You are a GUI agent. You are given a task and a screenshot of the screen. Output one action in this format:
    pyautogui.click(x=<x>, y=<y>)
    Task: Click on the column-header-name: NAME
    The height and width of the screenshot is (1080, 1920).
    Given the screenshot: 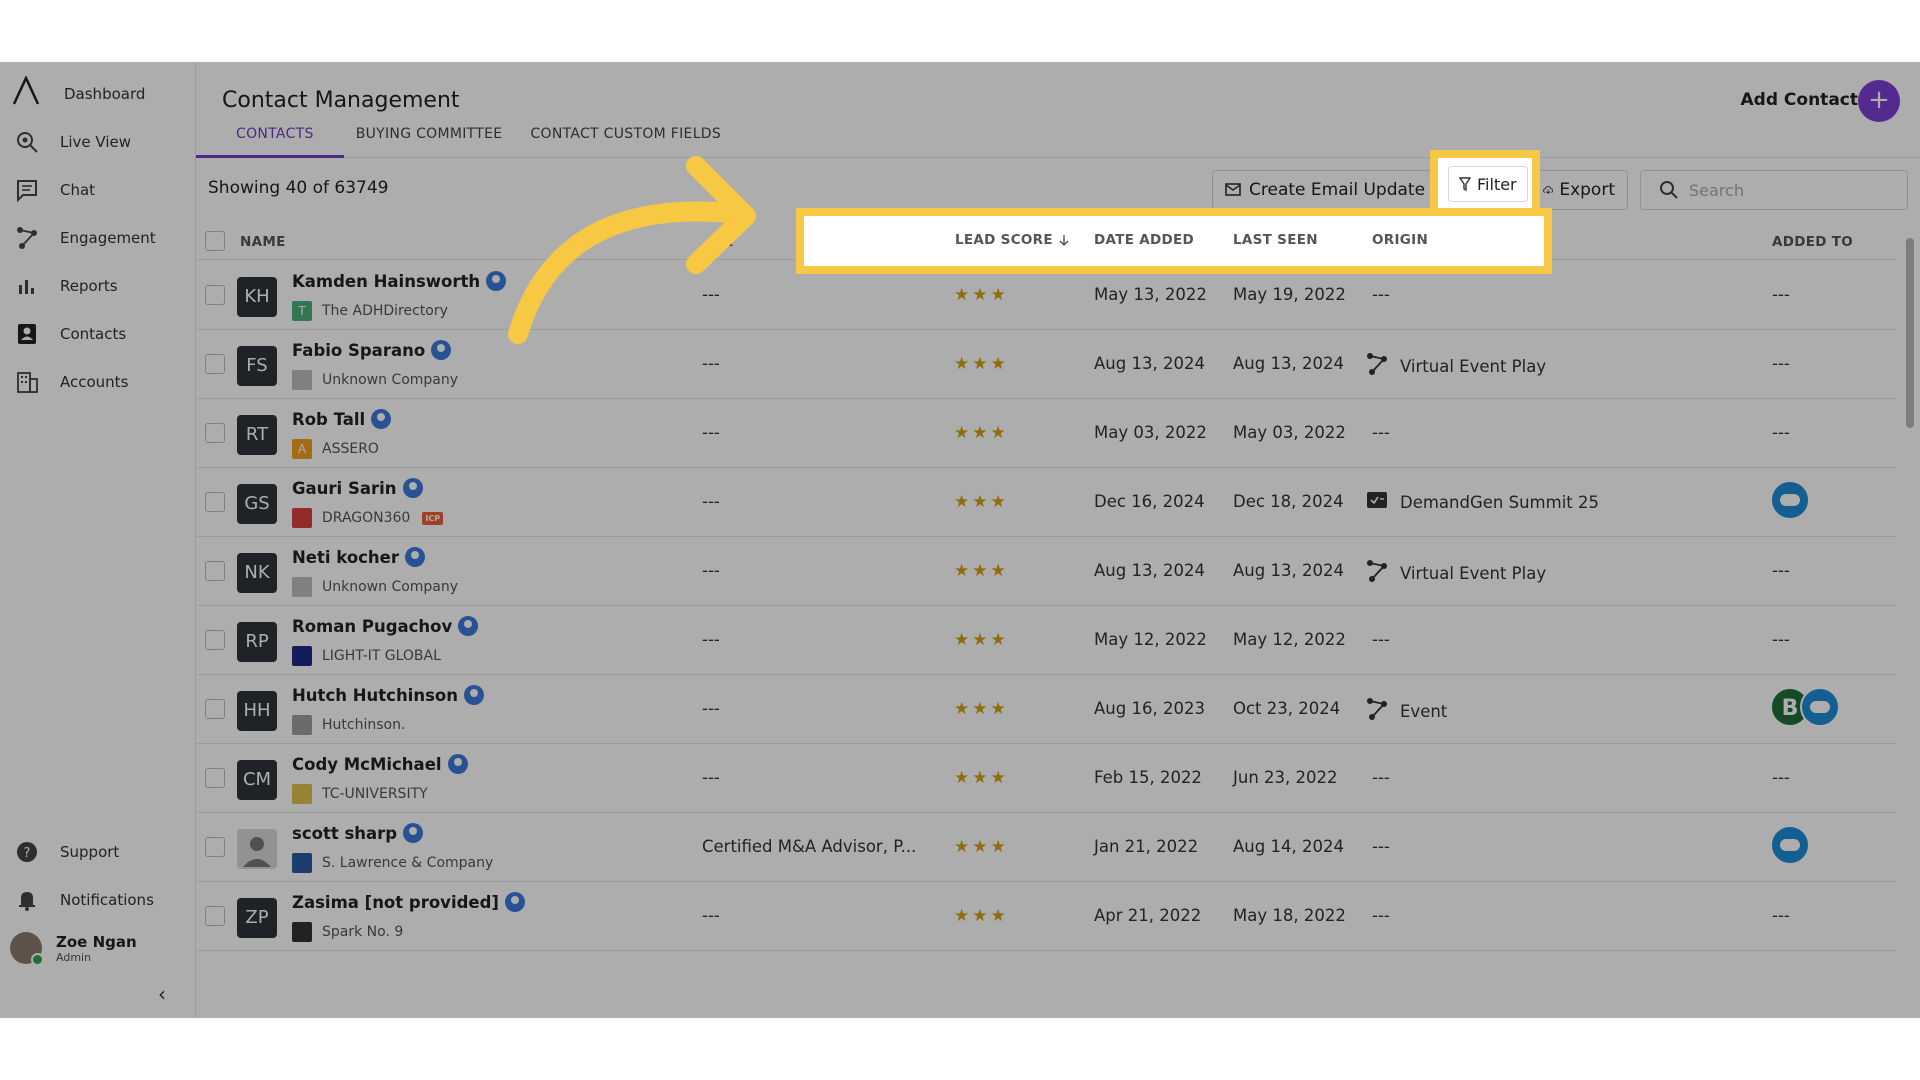 What is the action you would take?
    pyautogui.click(x=263, y=242)
    